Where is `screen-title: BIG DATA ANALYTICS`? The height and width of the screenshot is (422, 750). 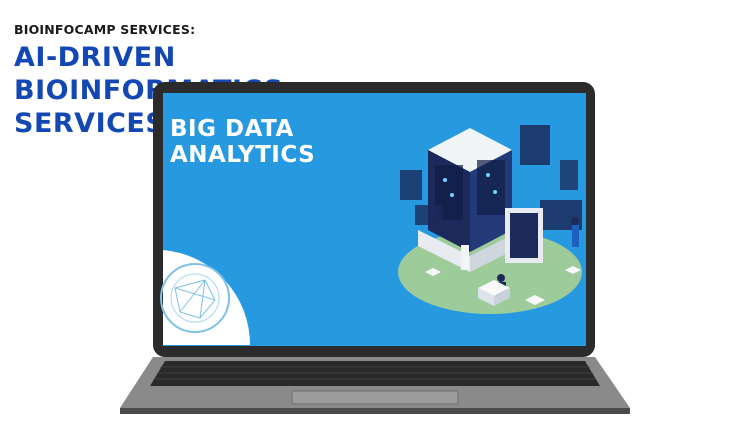
screen-title: BIG DATA ANALYTICS is located at coordinates (242, 142).